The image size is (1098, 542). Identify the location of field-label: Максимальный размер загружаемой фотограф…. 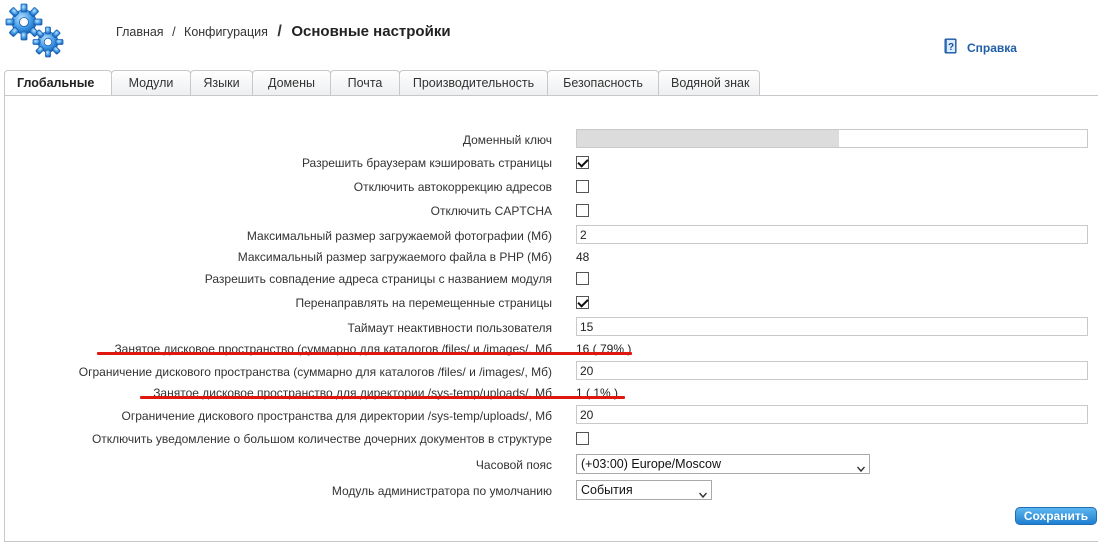
(399, 236).